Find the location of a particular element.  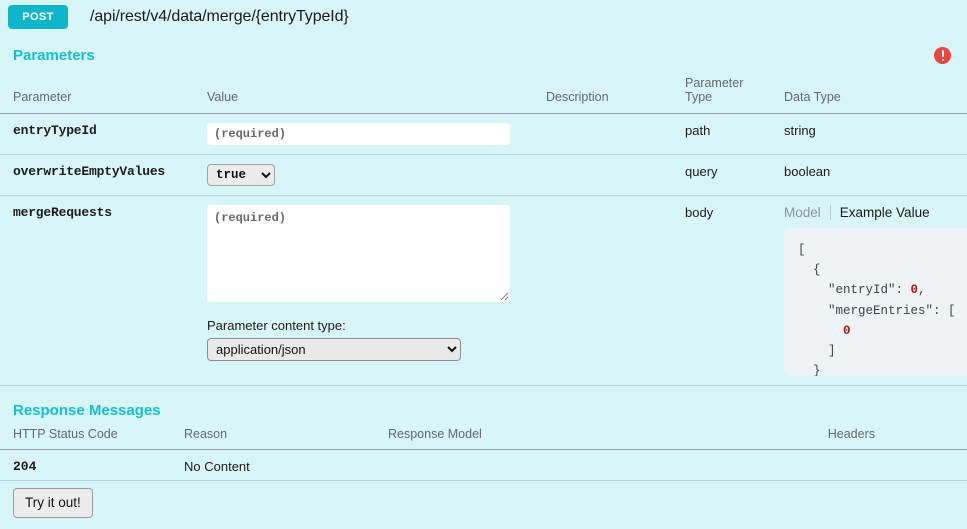

parameter-description-mergerequests is located at coordinates (602, 290).